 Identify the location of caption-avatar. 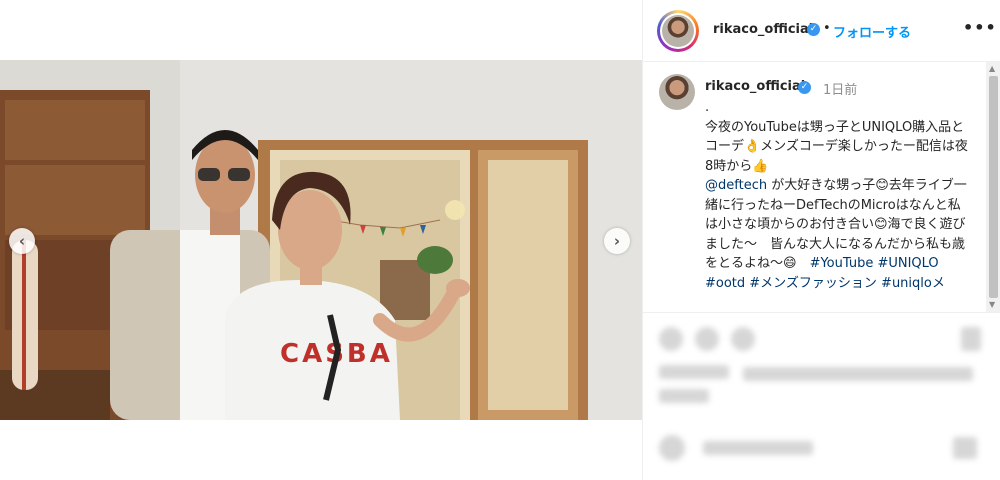
(677, 92).